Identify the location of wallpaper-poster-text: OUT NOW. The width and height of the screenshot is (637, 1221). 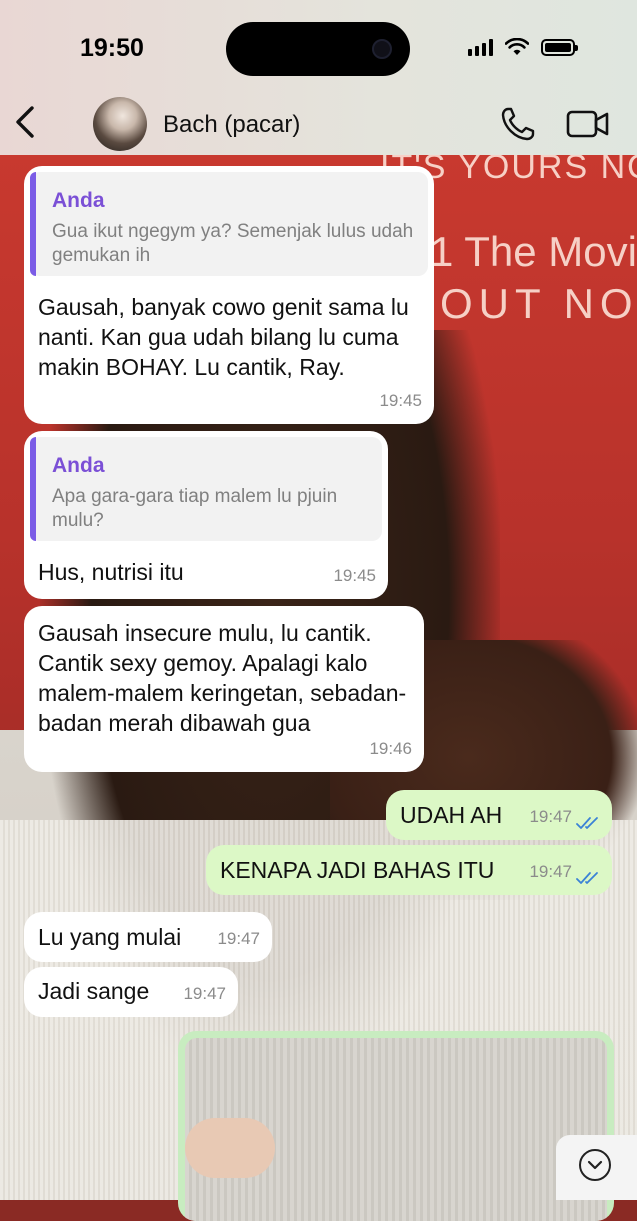
(538, 303).